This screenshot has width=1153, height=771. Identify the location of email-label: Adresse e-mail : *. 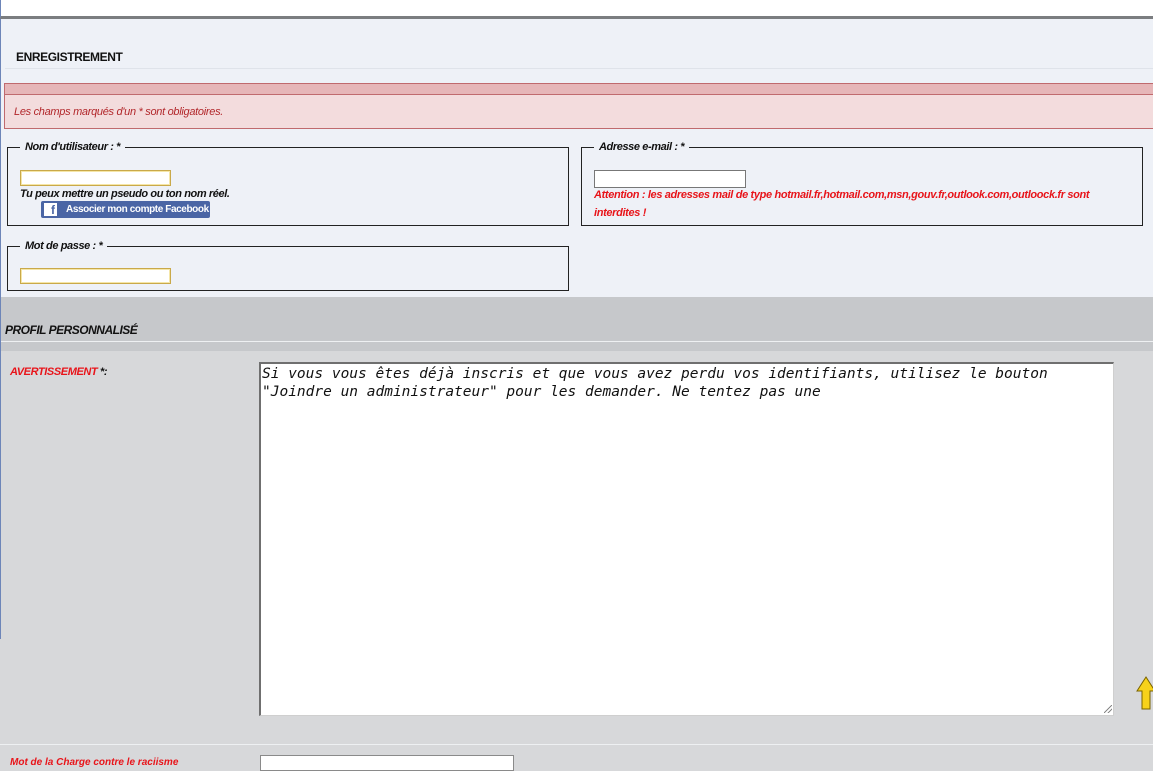
(642, 147).